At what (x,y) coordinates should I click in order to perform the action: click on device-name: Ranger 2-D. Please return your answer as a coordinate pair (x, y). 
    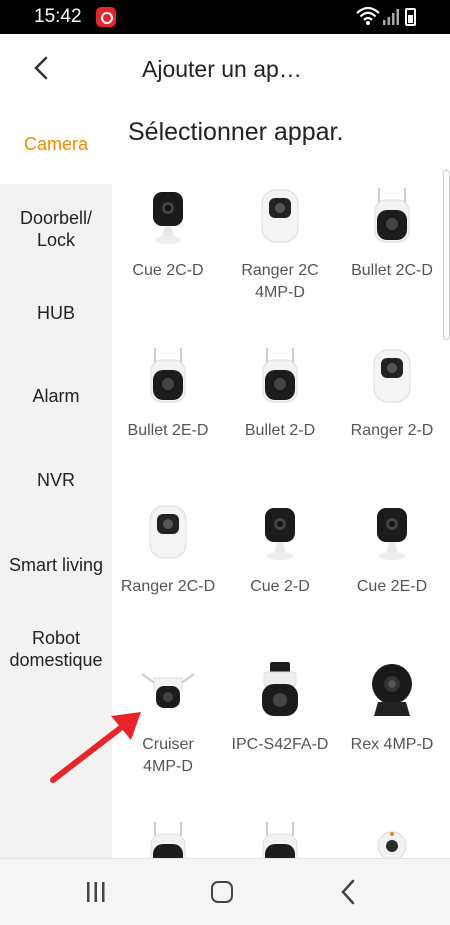
    Looking at the image, I should click on (392, 430).